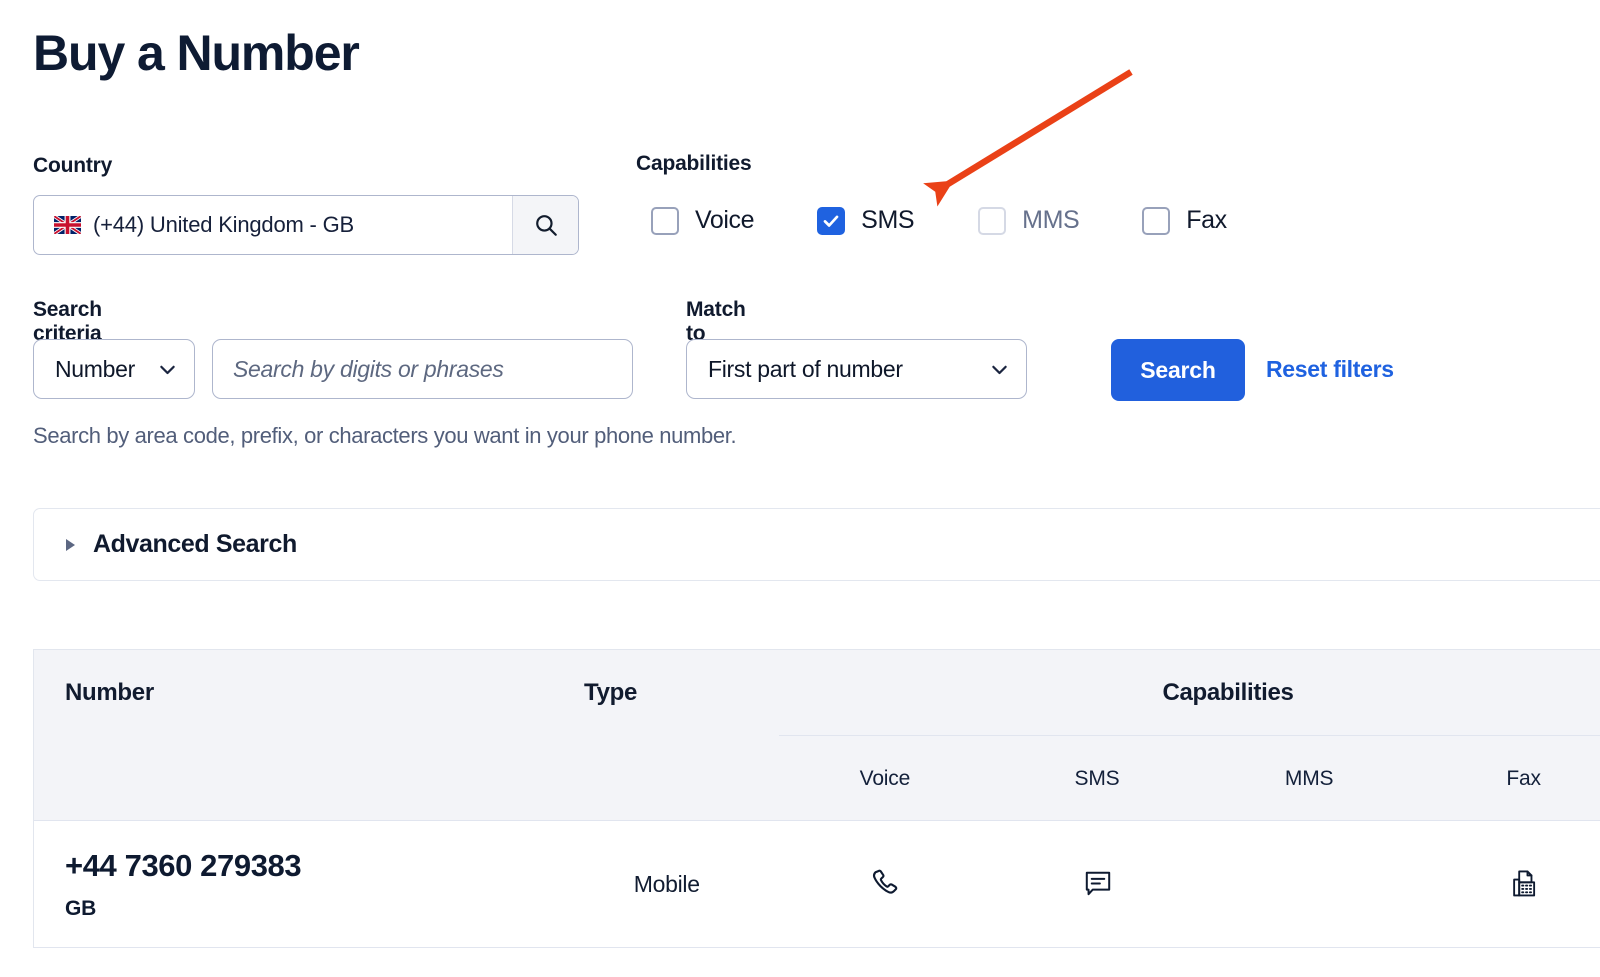  What do you see at coordinates (223, 224) in the screenshot?
I see `country-value-text: (+44) United Kingdom - GB` at bounding box center [223, 224].